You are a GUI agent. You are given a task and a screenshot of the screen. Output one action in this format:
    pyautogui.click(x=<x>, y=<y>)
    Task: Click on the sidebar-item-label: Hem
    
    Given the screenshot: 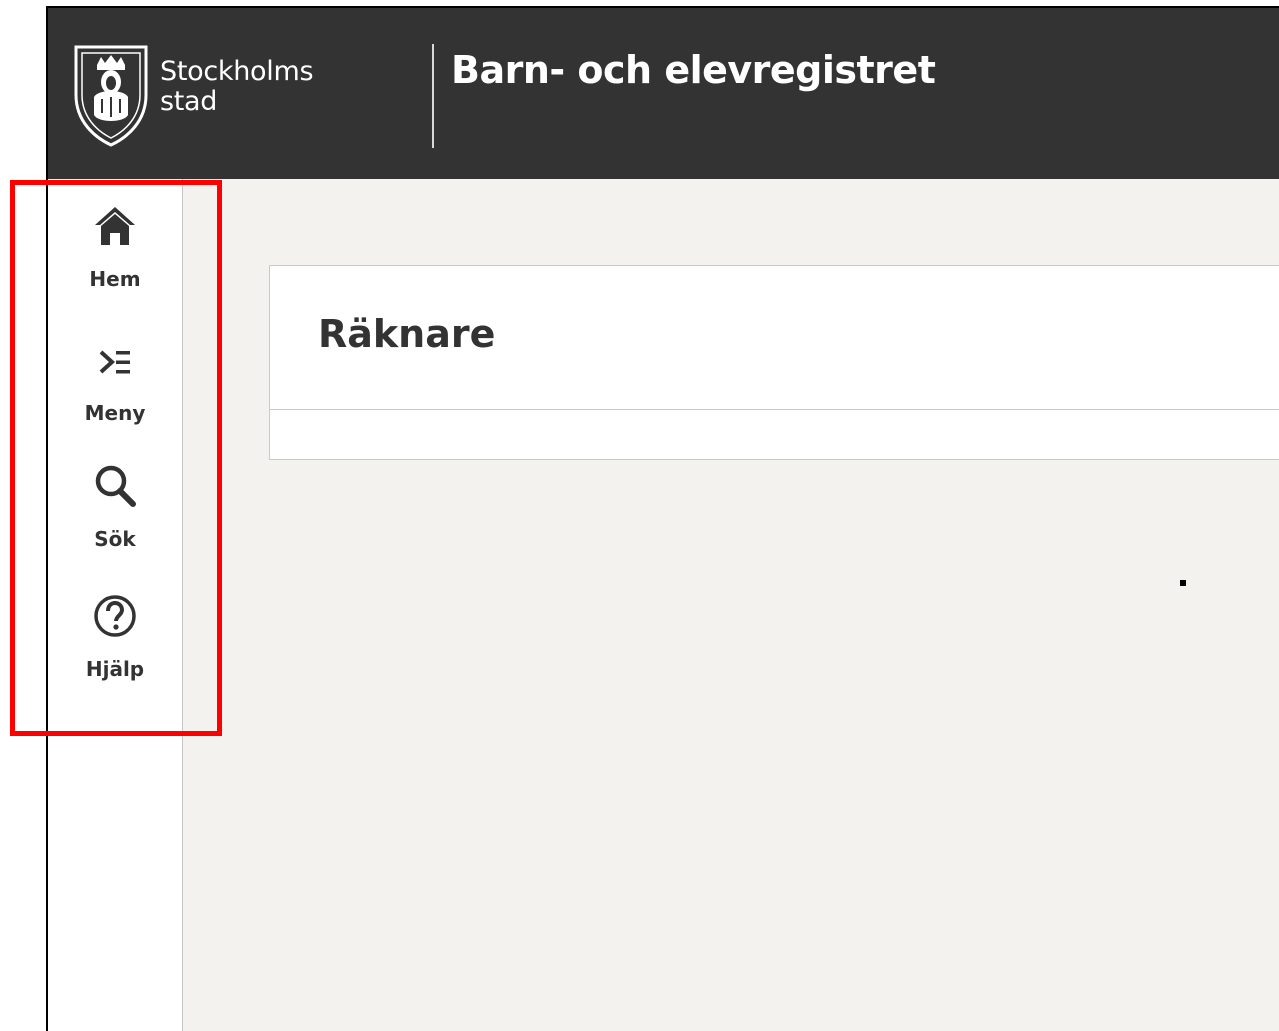 What is the action you would take?
    pyautogui.click(x=115, y=279)
    